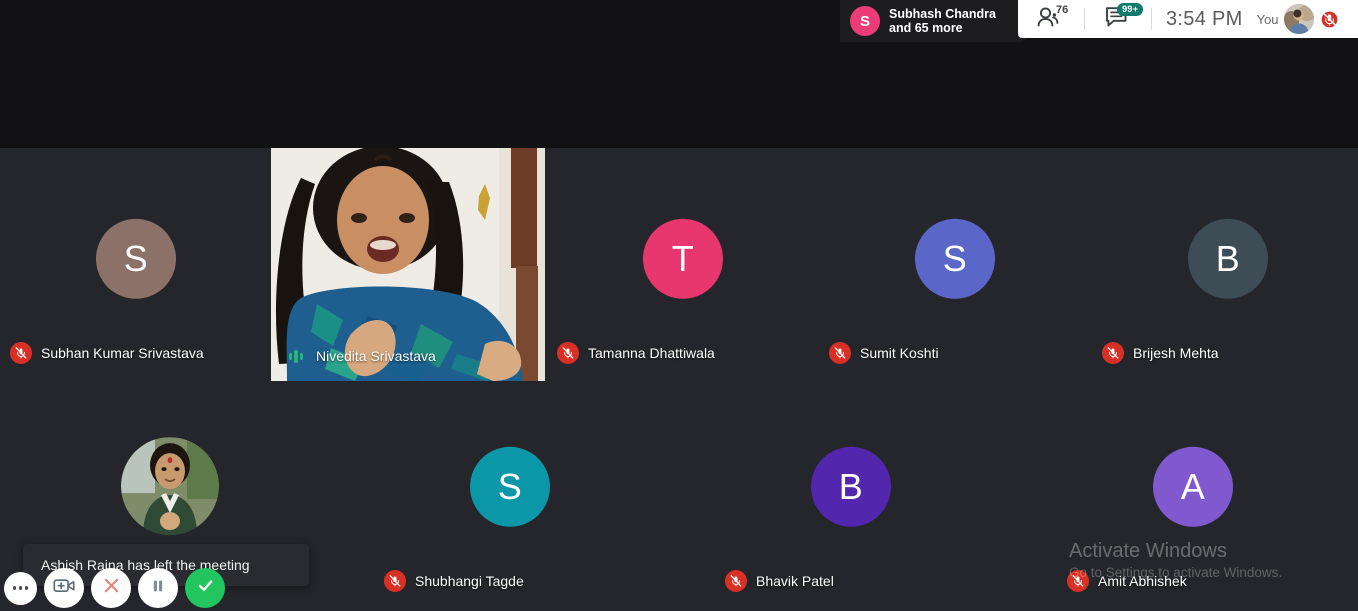 The height and width of the screenshot is (611, 1358). I want to click on participant-tile: S Subhan Kumar Srivastava, so click(136, 262).